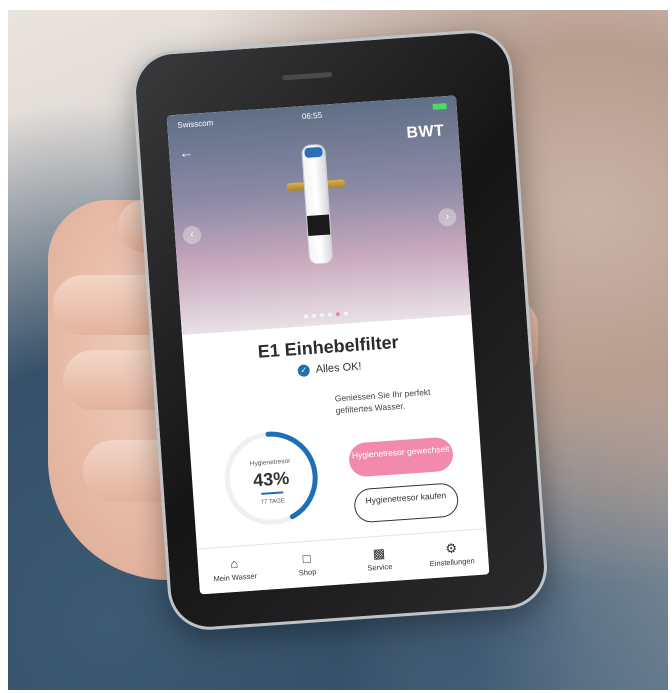  What do you see at coordinates (452, 562) in the screenshot?
I see `tab-label: Einstellungen` at bounding box center [452, 562].